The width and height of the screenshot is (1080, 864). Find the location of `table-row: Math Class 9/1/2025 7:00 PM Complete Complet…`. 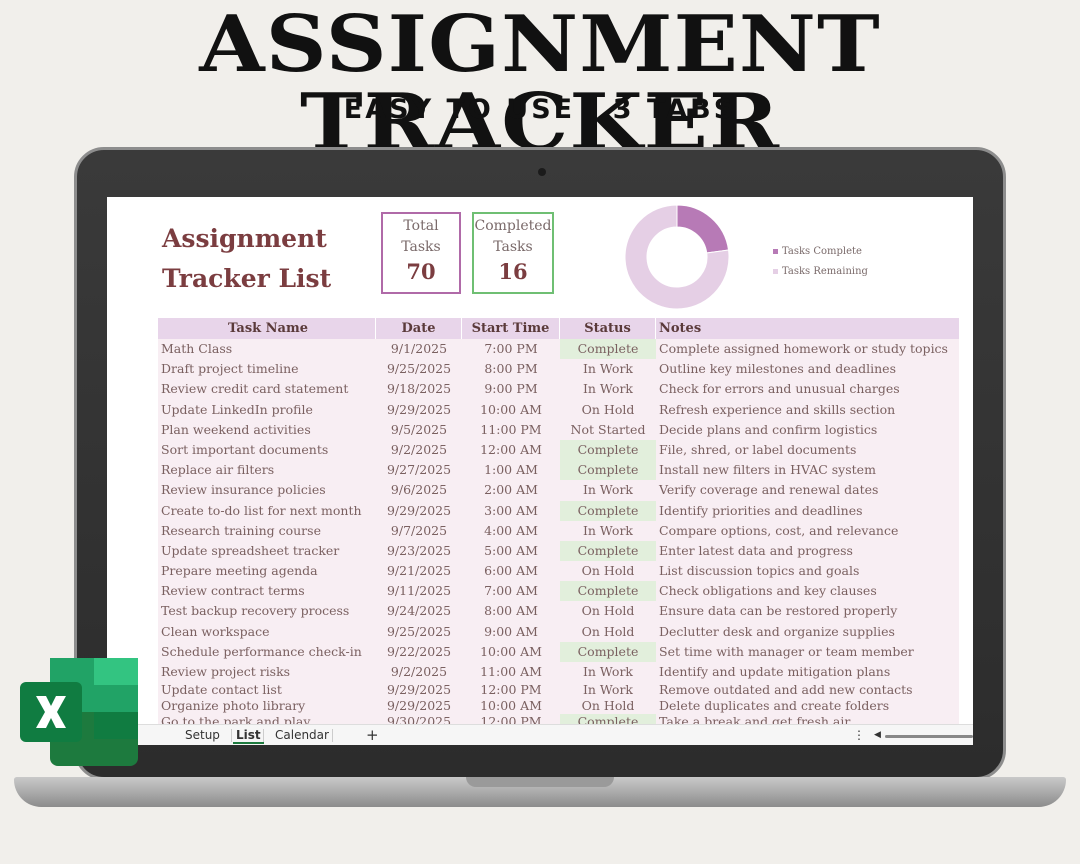

table-row: Math Class 9/1/2025 7:00 PM Complete Complet… is located at coordinates (558, 349).